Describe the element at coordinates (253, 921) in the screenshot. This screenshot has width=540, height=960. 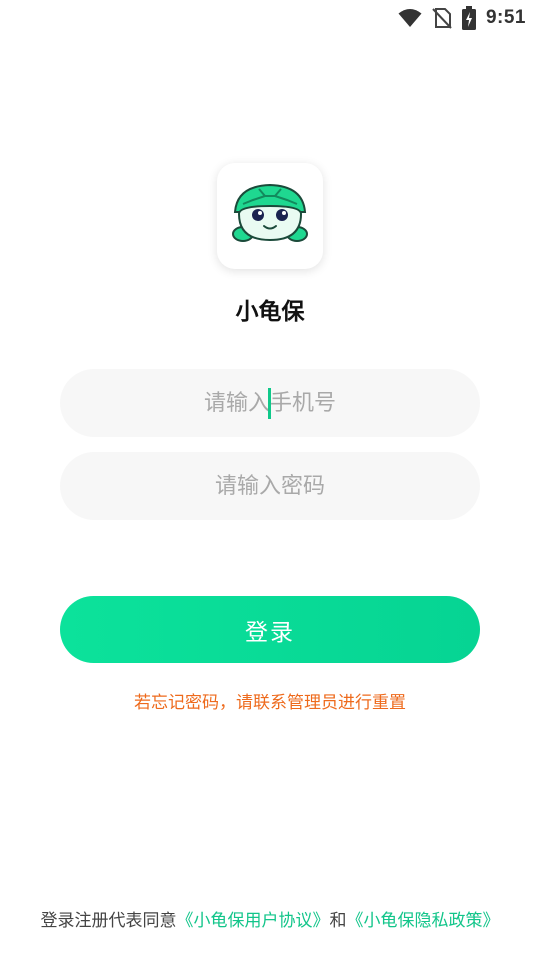
I see `user-agreement-link: 《小龟保用户协议》` at that location.